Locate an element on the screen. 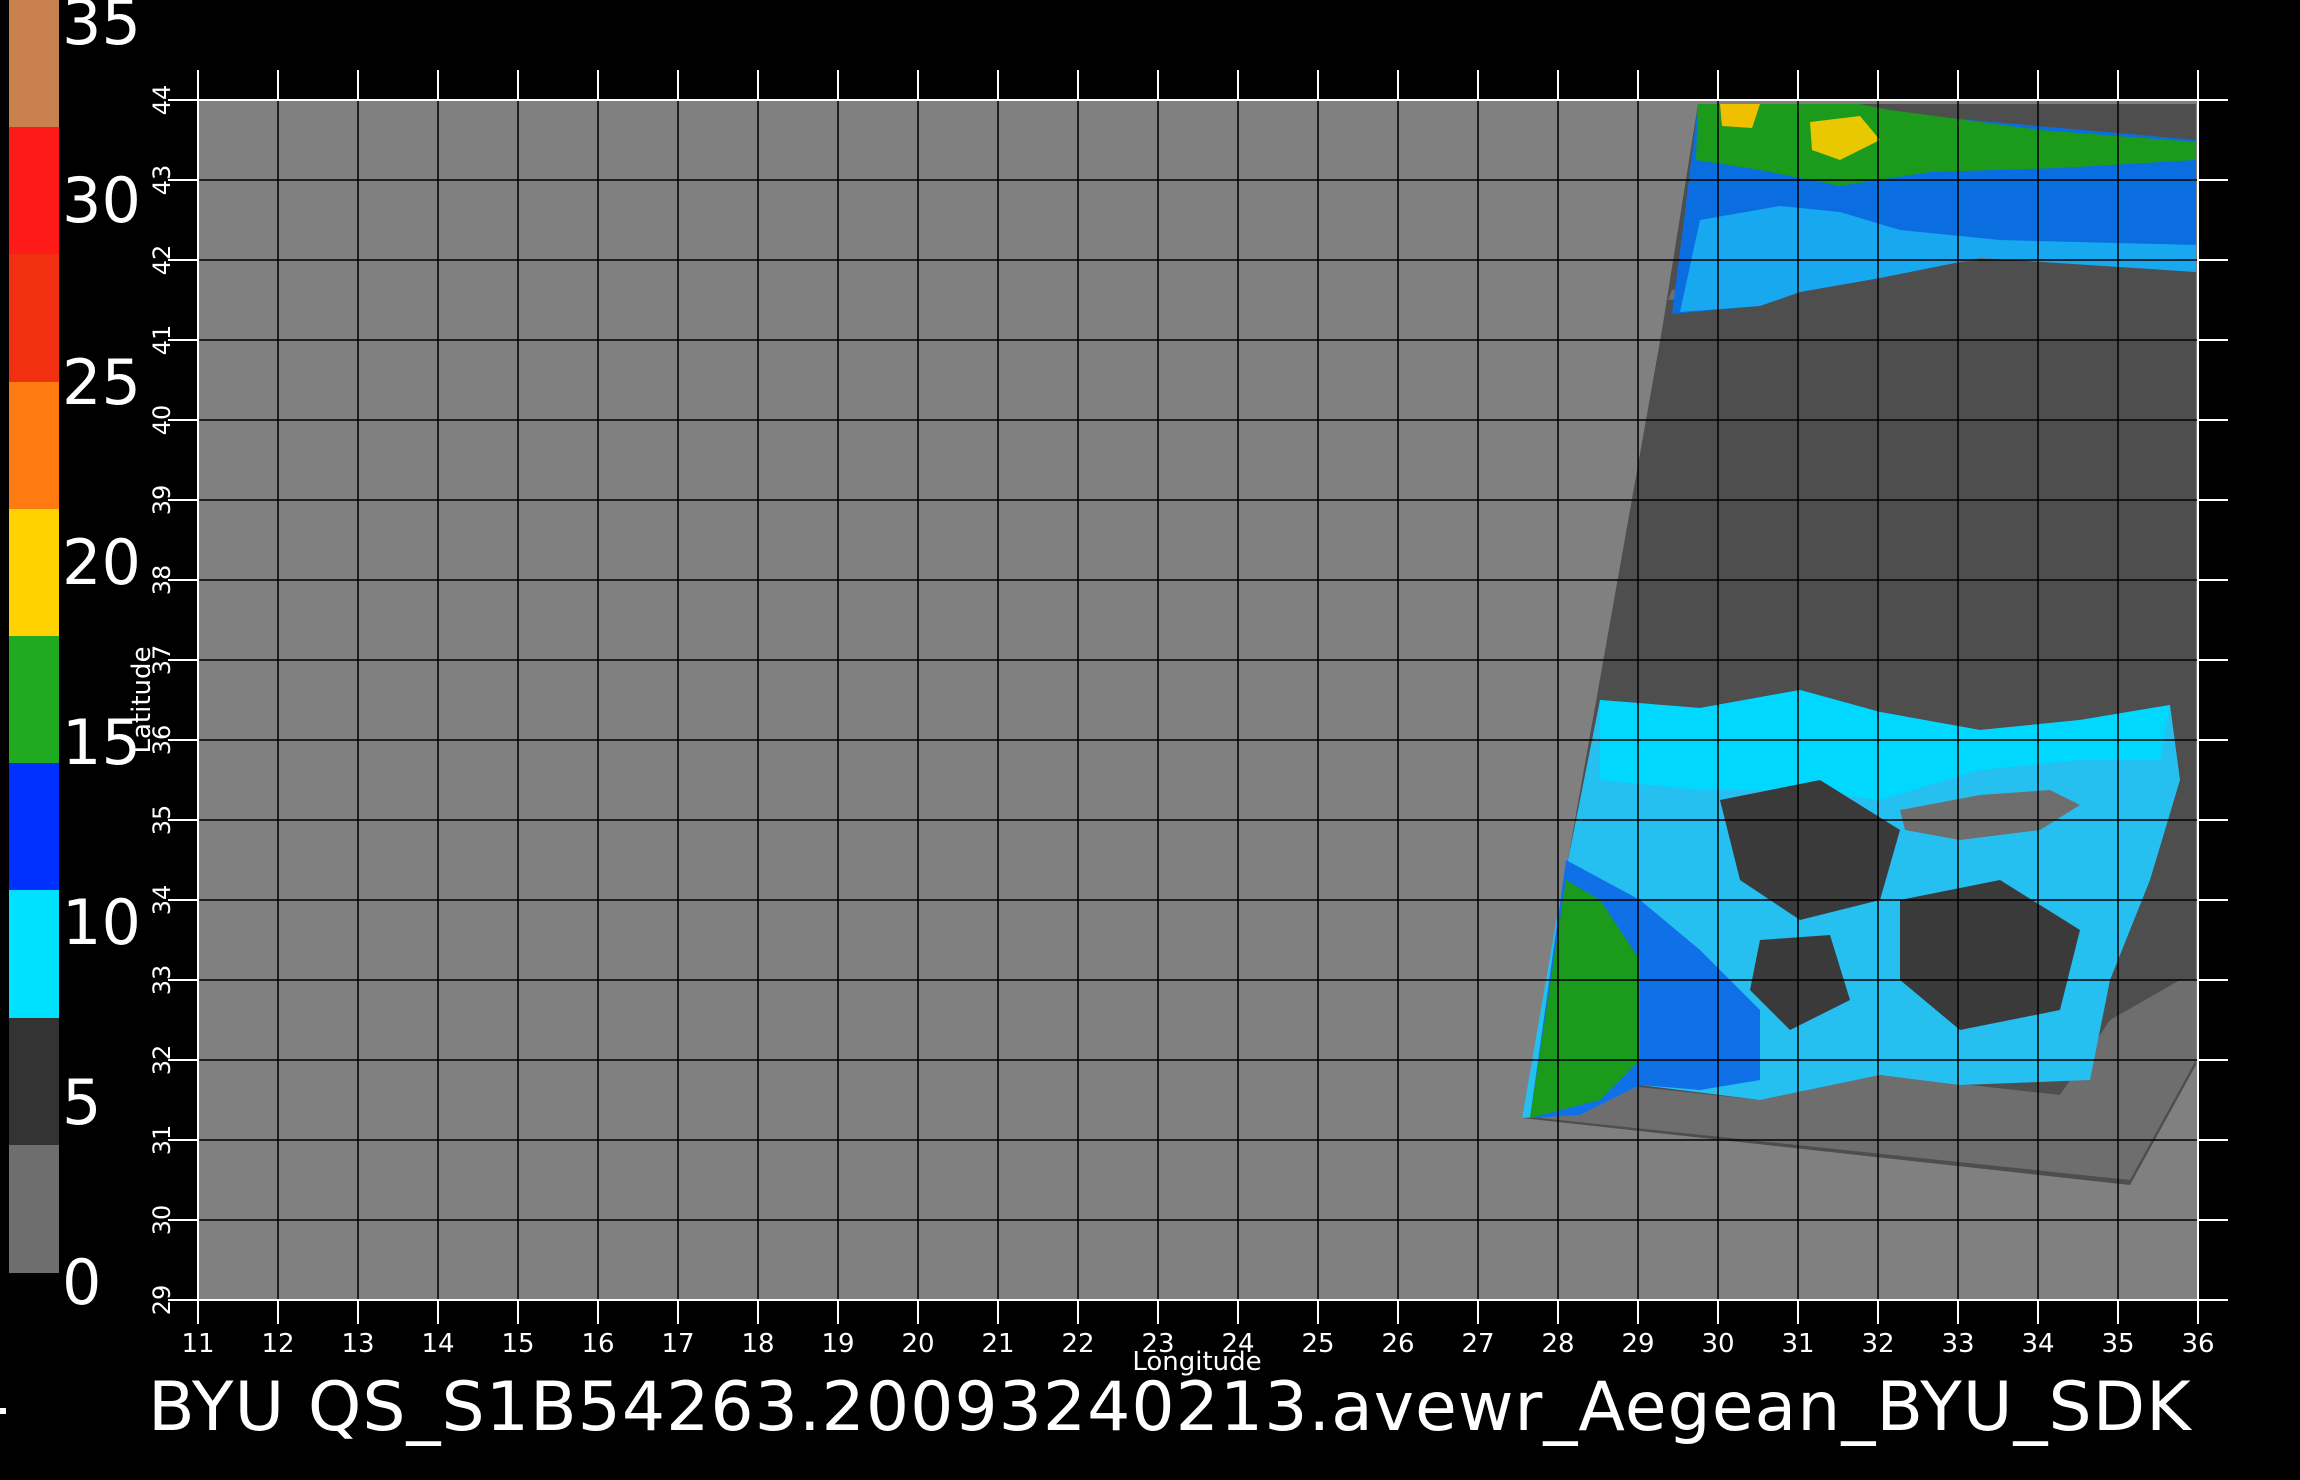 The height and width of the screenshot is (1480, 2300). x-tick-label: 35 is located at coordinates (2117, 1344).